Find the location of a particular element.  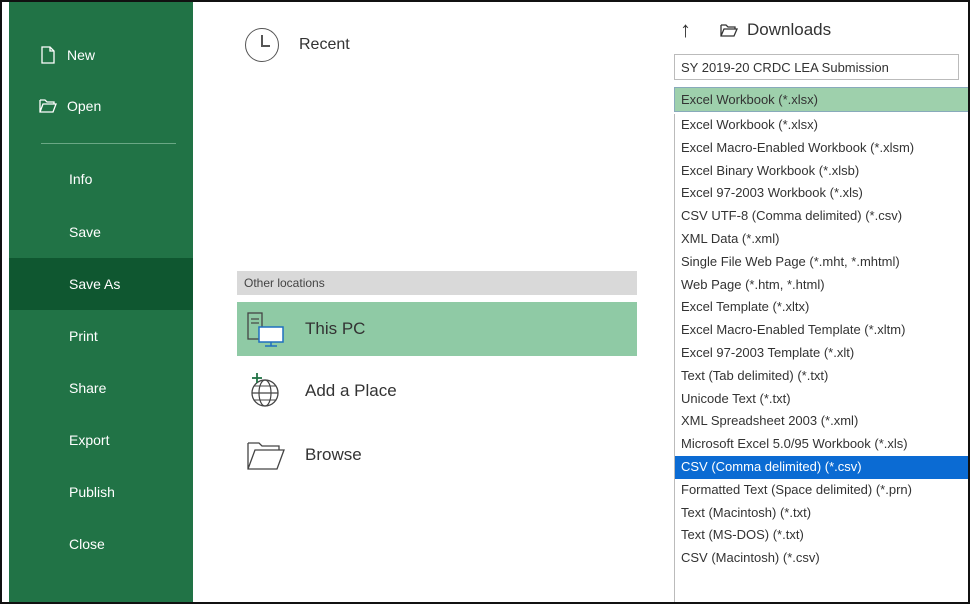

file-type-option: Formatted Text (Space delimited) (*.prn) is located at coordinates (821, 490).